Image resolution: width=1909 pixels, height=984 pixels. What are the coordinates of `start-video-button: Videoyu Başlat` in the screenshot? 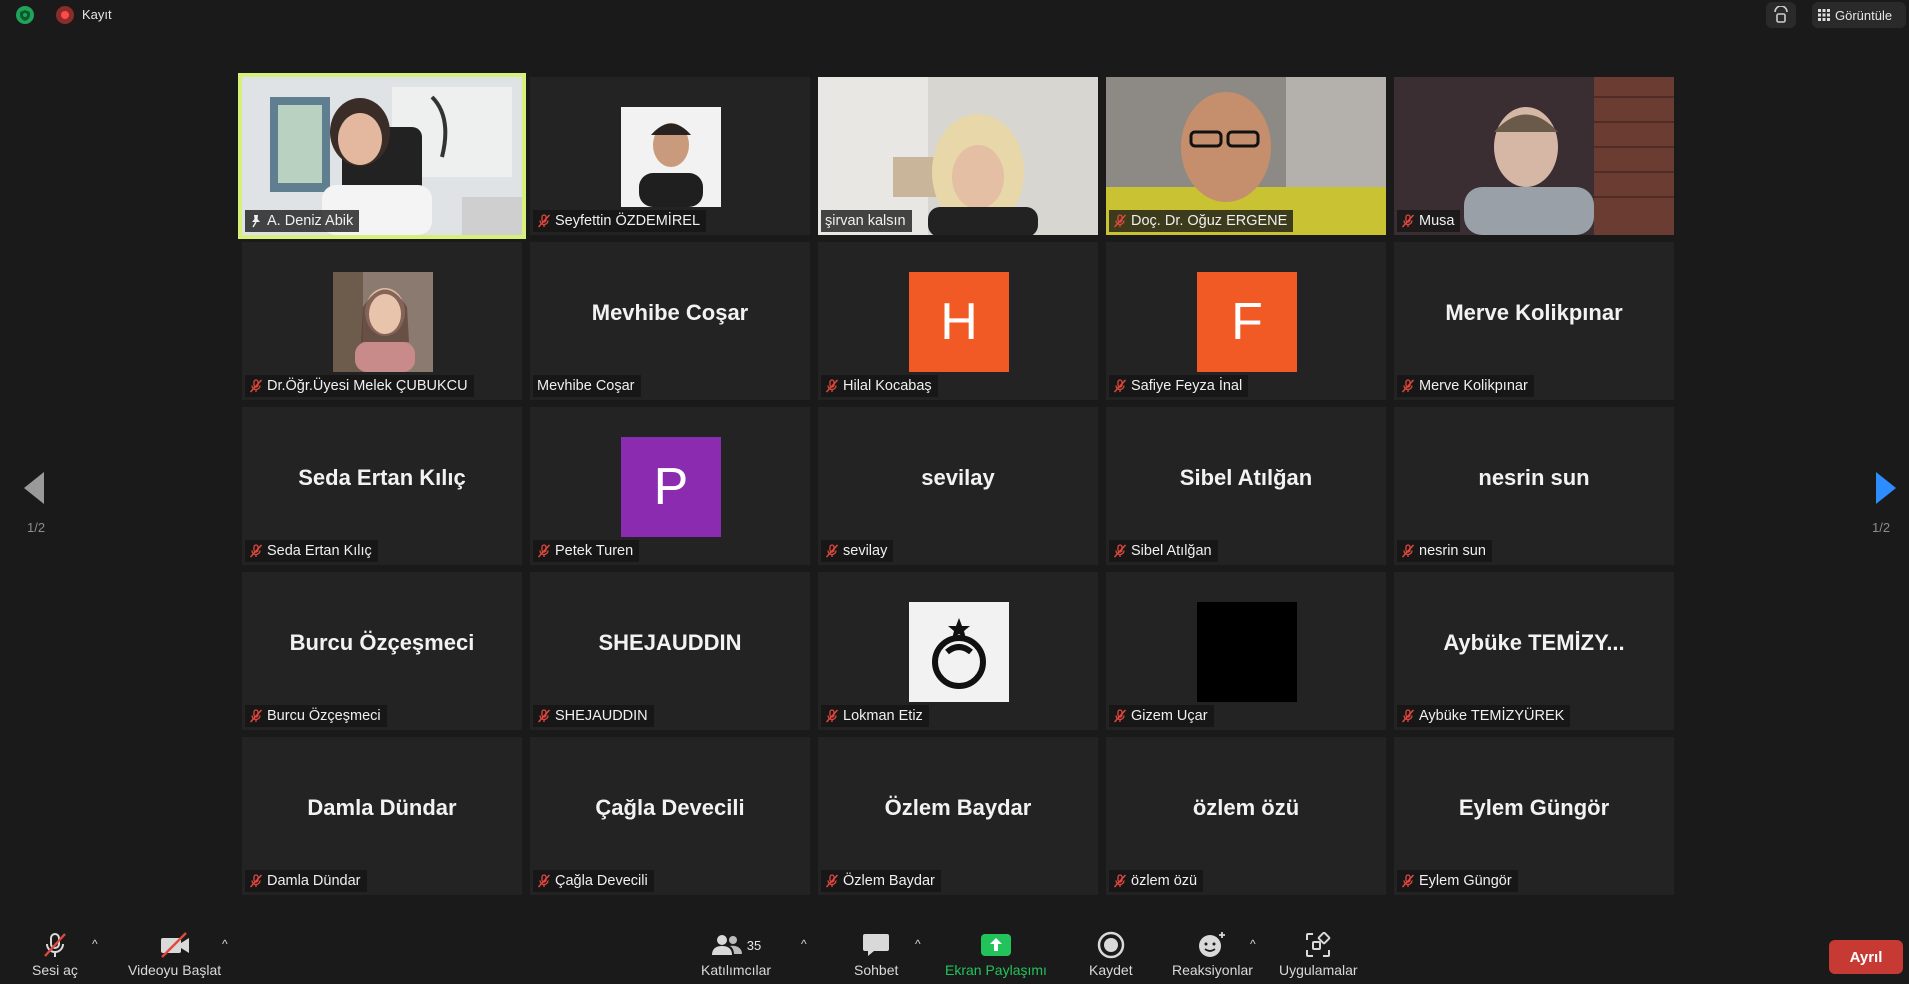 It's located at (174, 953).